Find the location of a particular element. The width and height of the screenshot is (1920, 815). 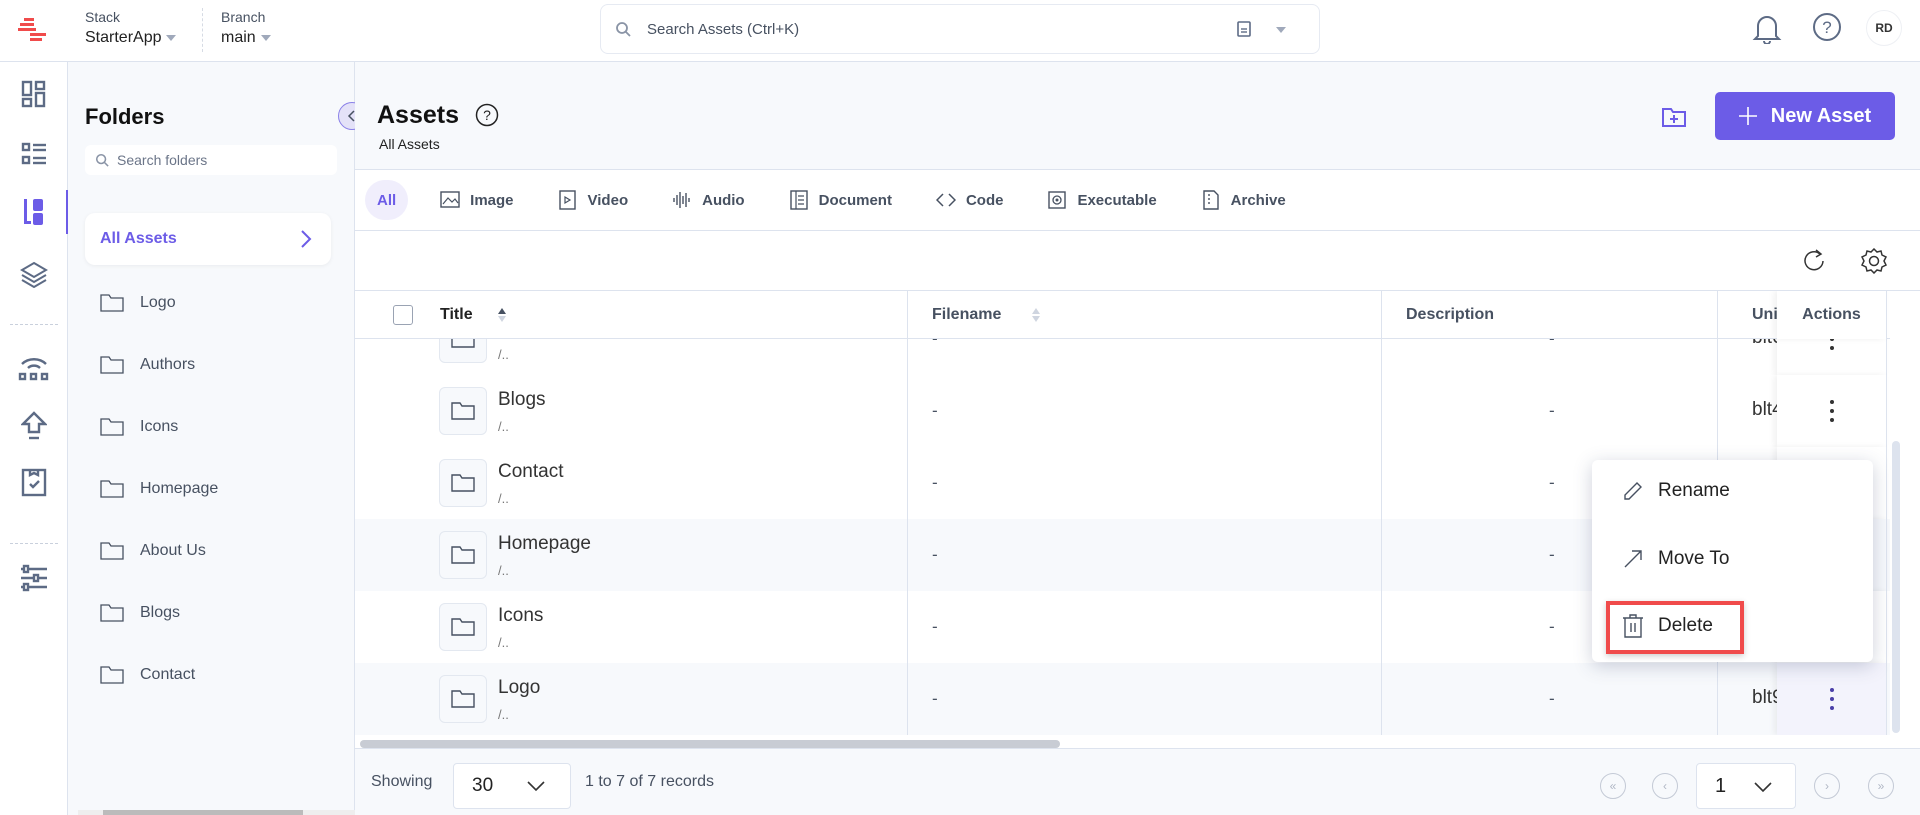

next-page-button: › is located at coordinates (1827, 786).